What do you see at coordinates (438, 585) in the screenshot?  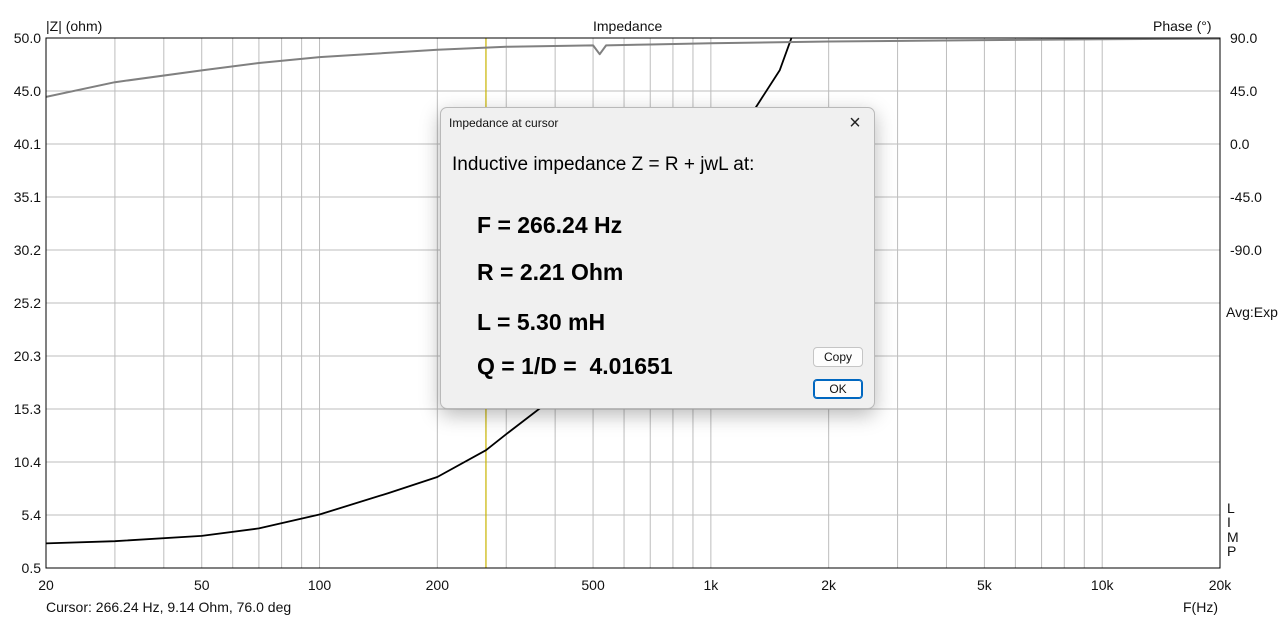 I see `x-tick-label: 200` at bounding box center [438, 585].